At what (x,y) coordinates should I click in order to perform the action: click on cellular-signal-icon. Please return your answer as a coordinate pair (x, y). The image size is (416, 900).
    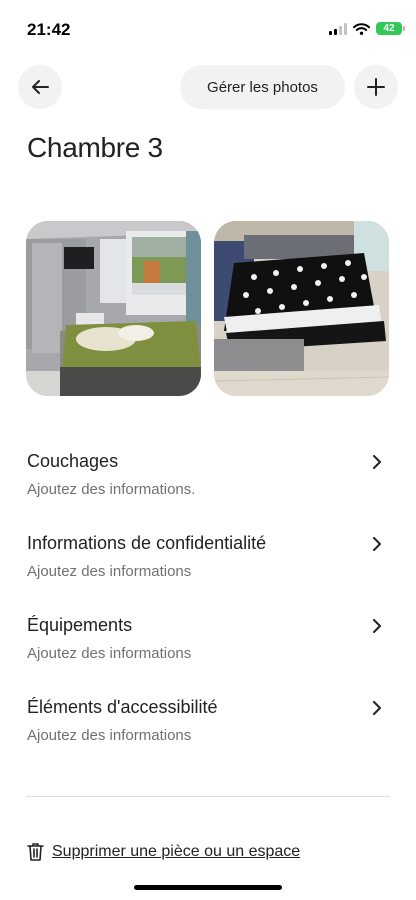
    Looking at the image, I should click on (338, 28).